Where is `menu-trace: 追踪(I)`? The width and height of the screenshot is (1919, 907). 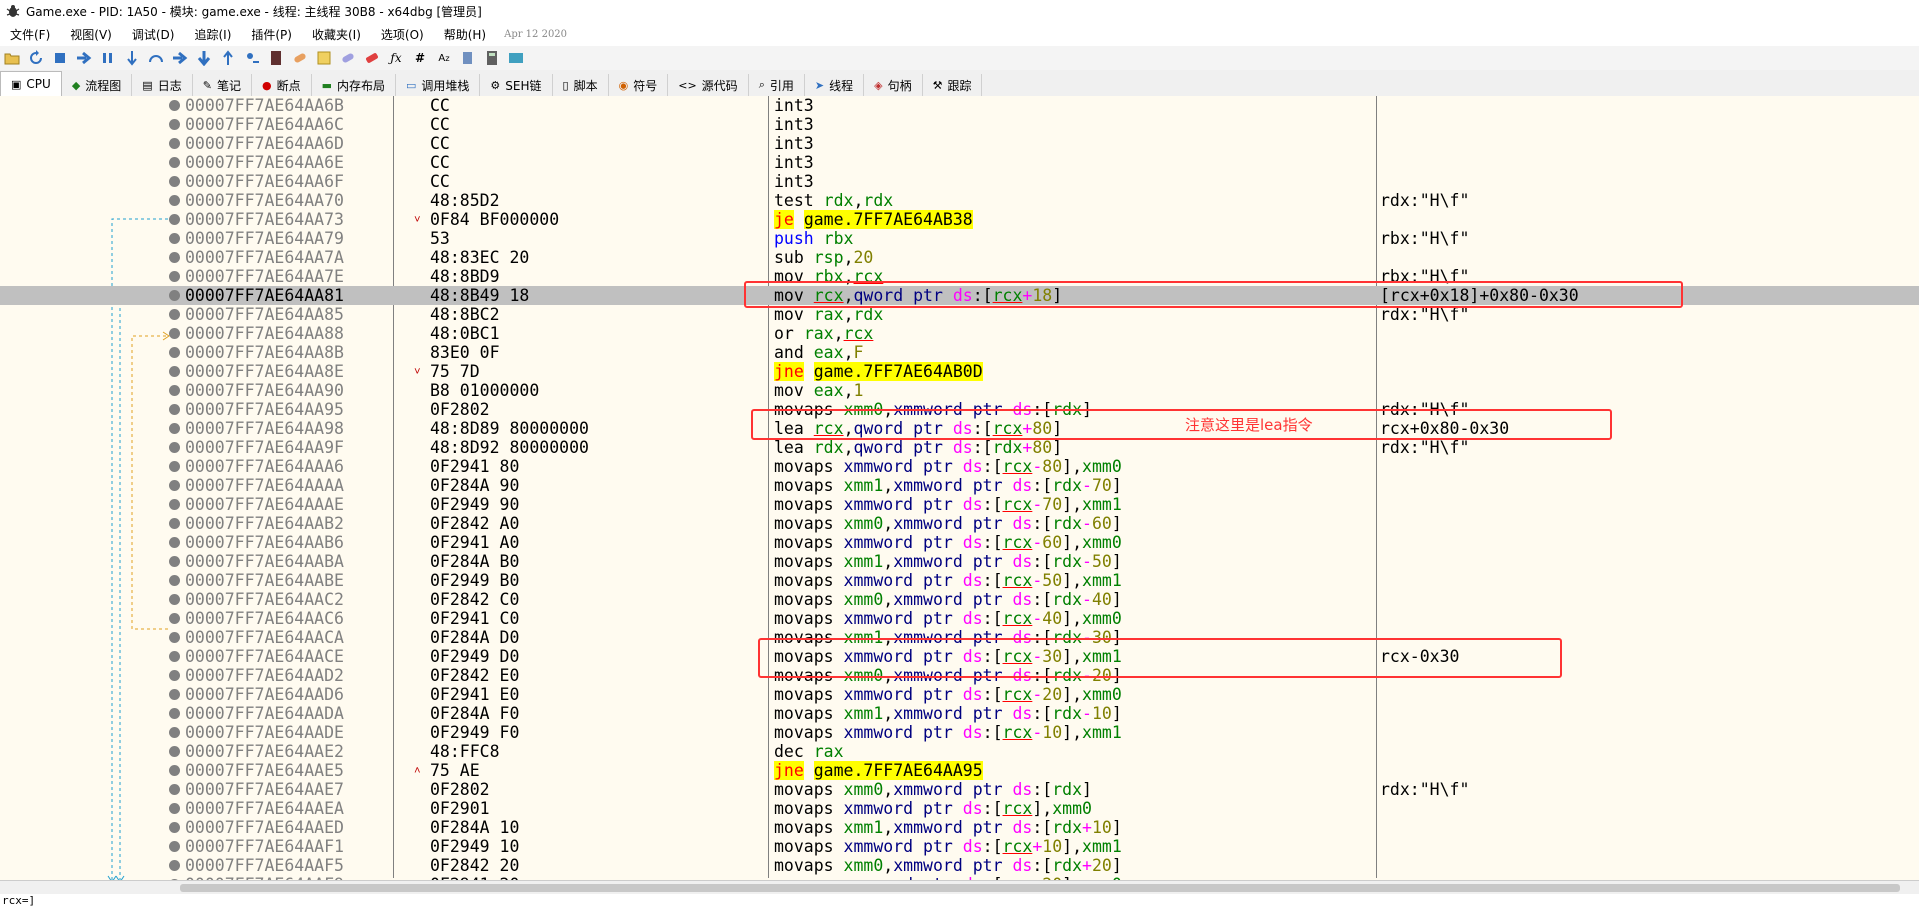
menu-trace: 追踪(I) is located at coordinates (212, 34).